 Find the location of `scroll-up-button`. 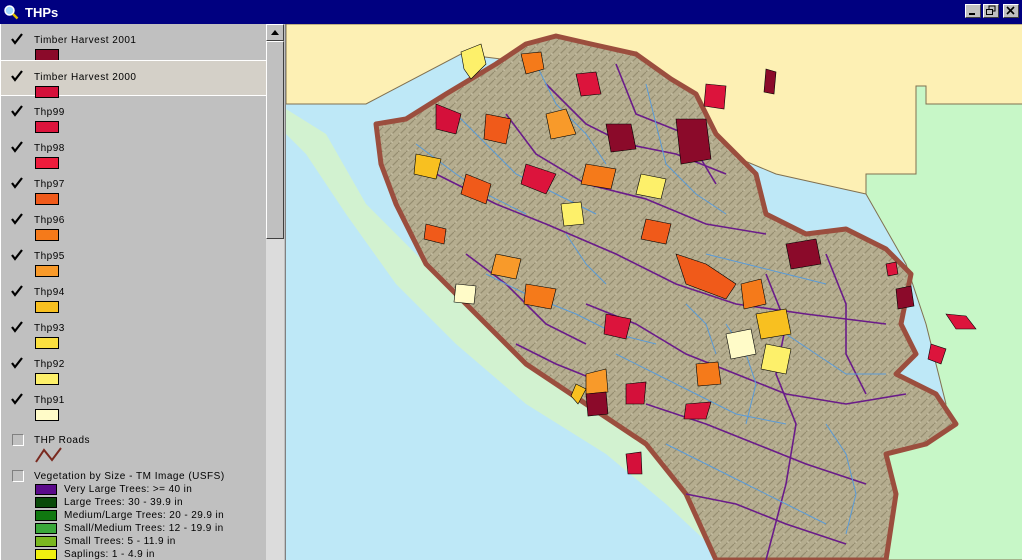

scroll-up-button is located at coordinates (275, 32).